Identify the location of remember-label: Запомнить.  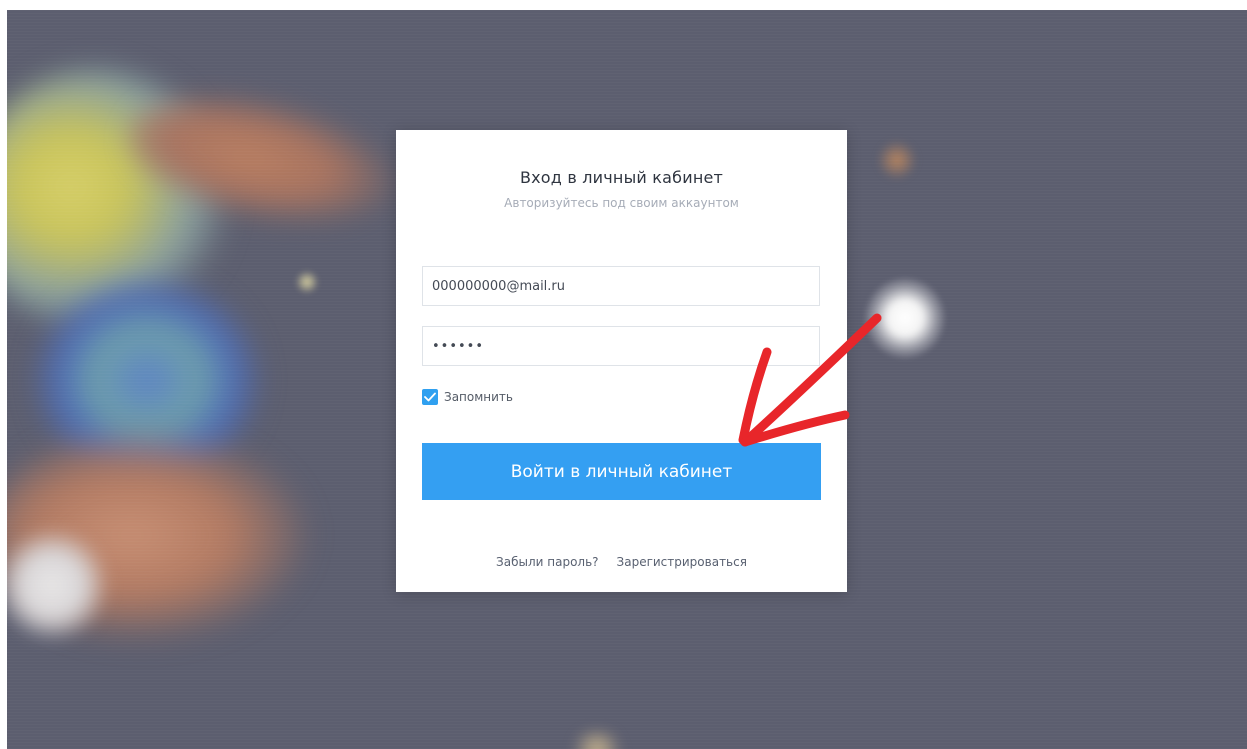
(478, 397).